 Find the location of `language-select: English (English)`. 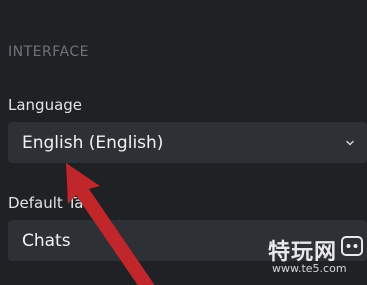

language-select: English (English) is located at coordinates (187, 142).